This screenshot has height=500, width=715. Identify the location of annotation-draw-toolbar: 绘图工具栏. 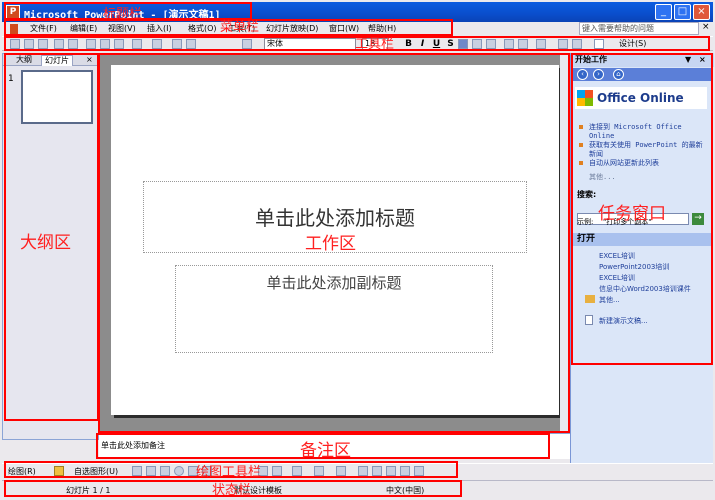
(229, 472).